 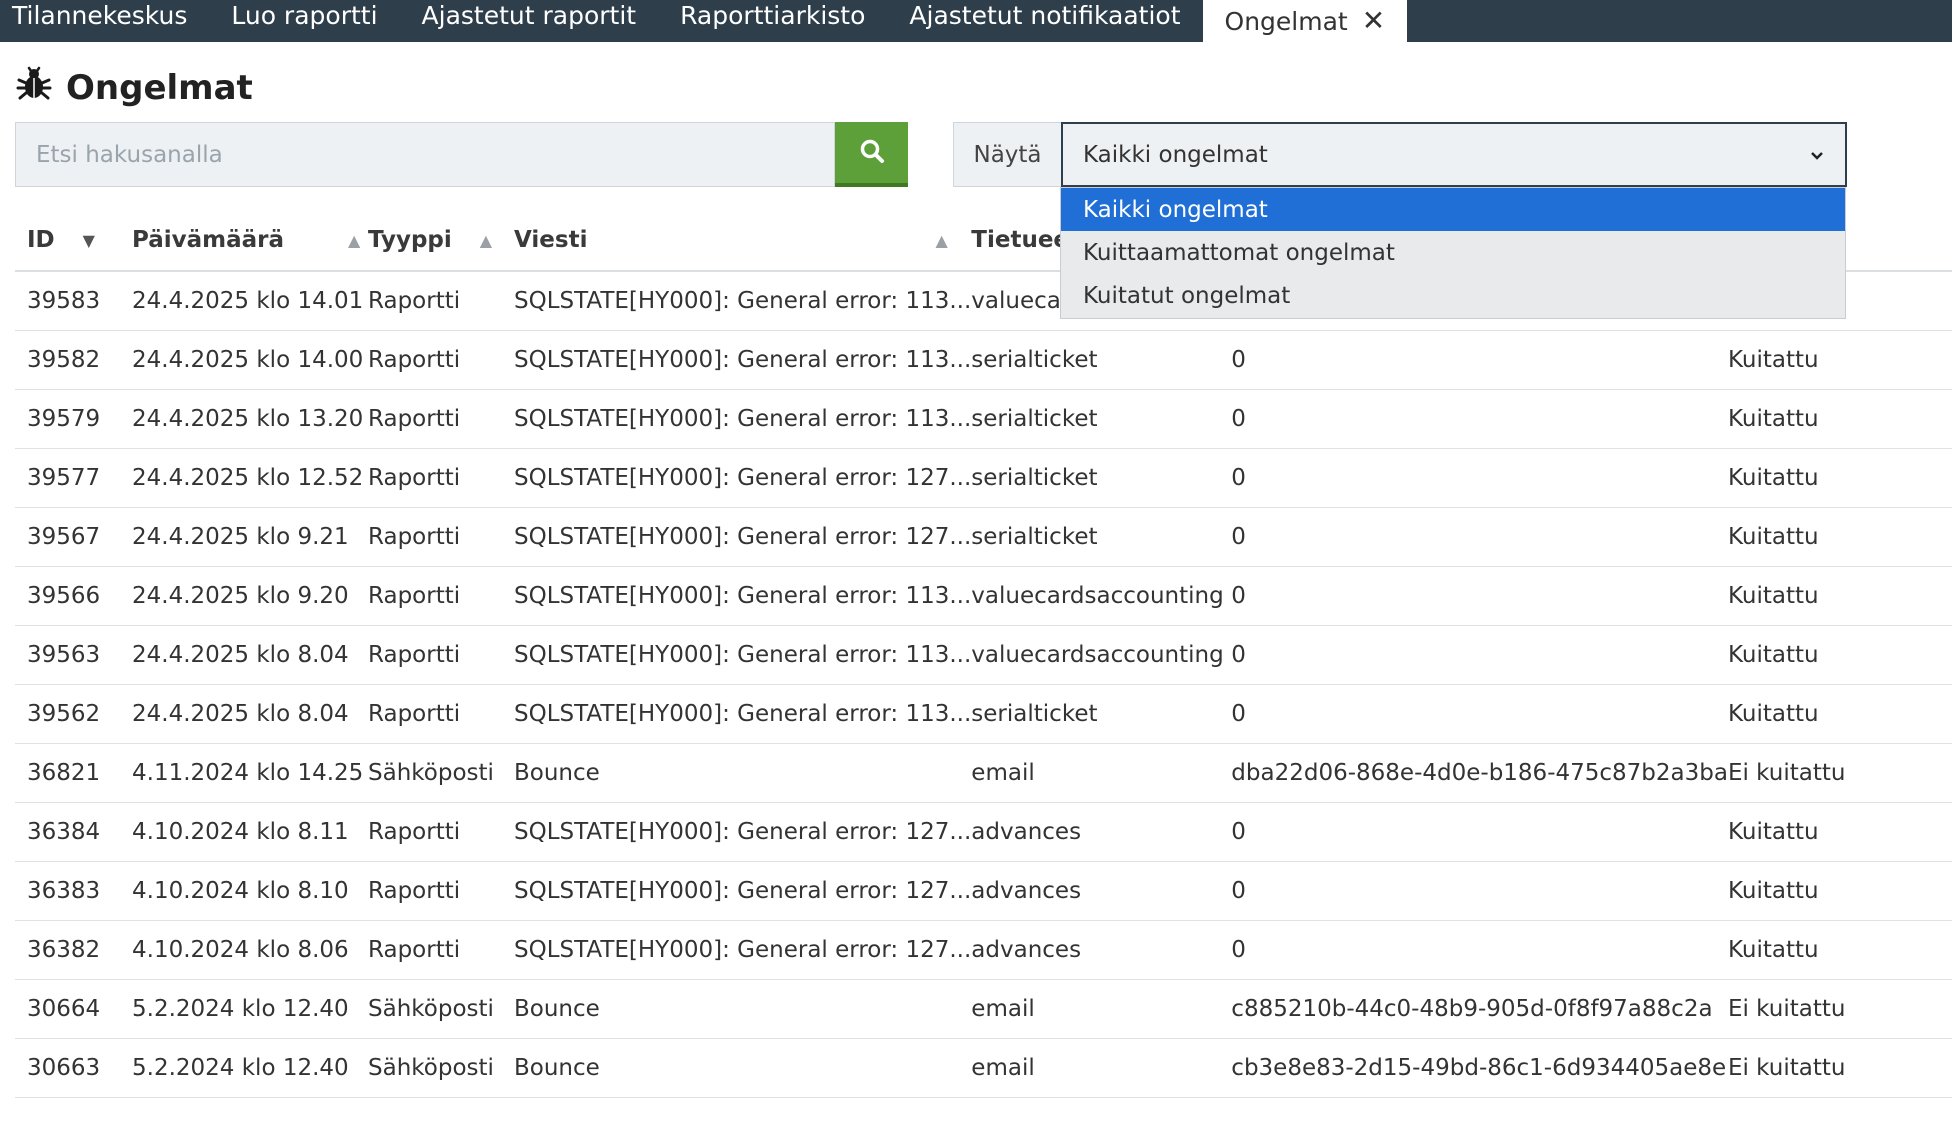 I want to click on filter-option-kuitatut: Kuitatut ongelmat, so click(x=1453, y=295).